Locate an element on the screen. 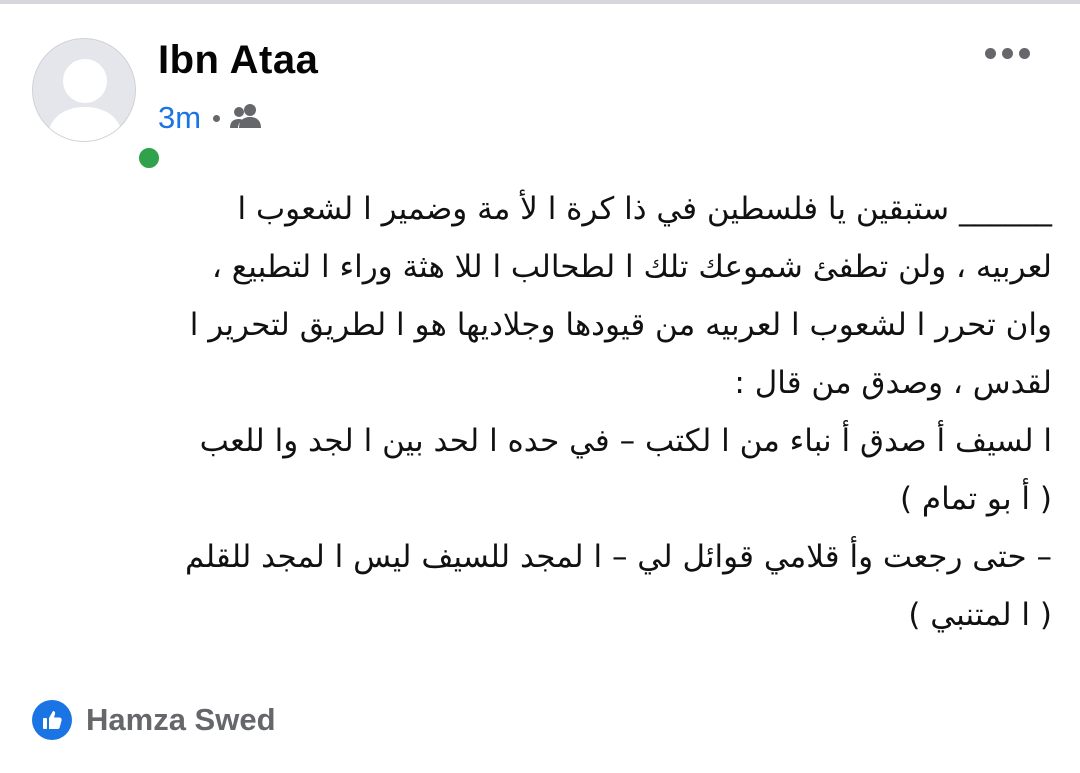 The height and width of the screenshot is (773, 1080). more-options-icon is located at coordinates (1007, 53).